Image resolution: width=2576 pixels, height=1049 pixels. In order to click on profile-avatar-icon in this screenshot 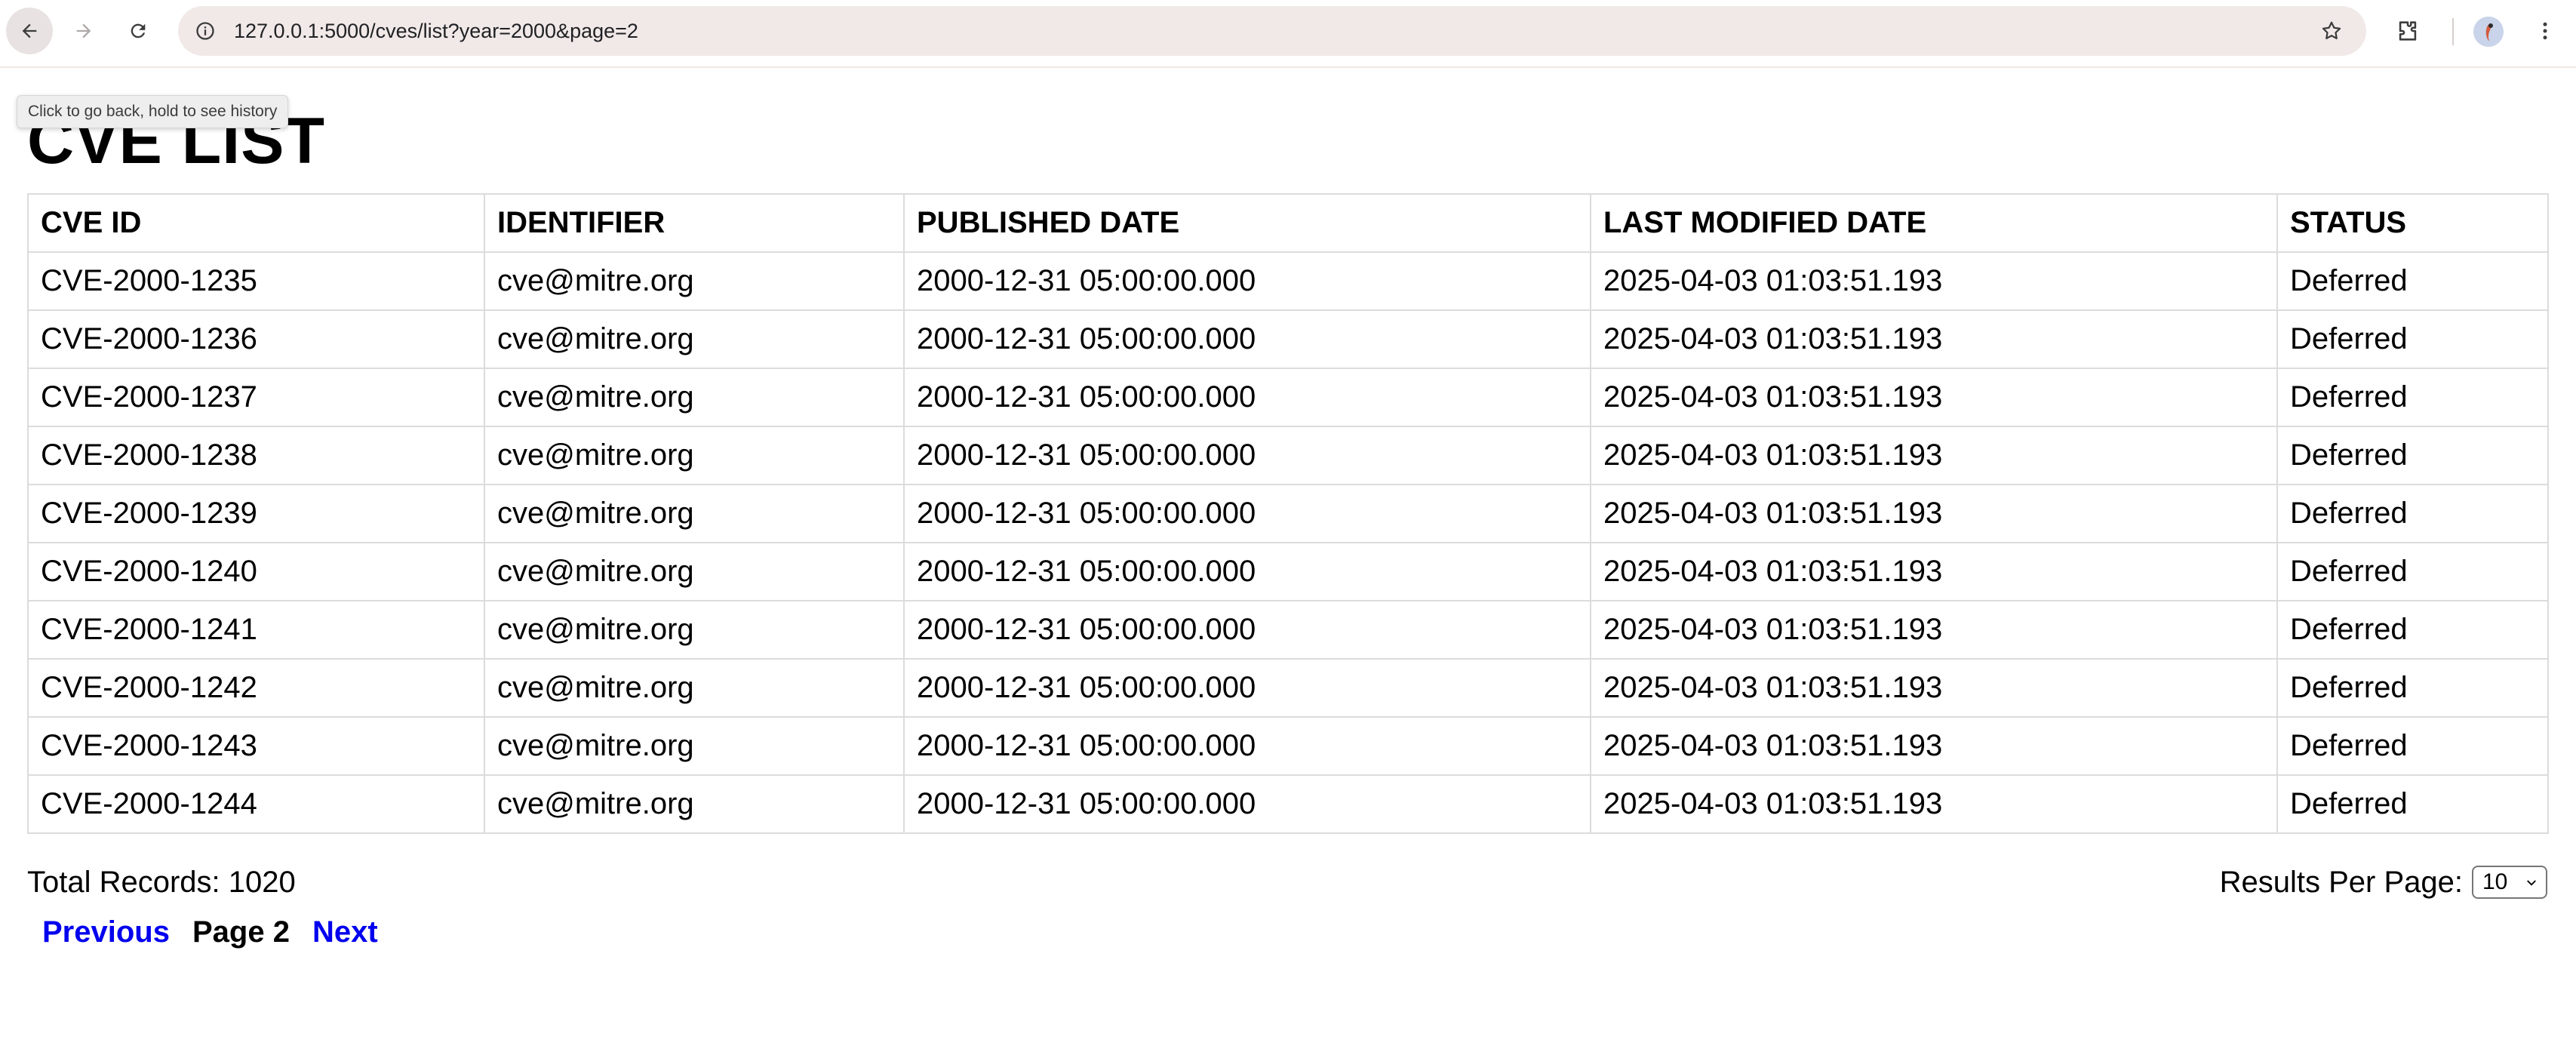, I will do `click(2488, 32)`.